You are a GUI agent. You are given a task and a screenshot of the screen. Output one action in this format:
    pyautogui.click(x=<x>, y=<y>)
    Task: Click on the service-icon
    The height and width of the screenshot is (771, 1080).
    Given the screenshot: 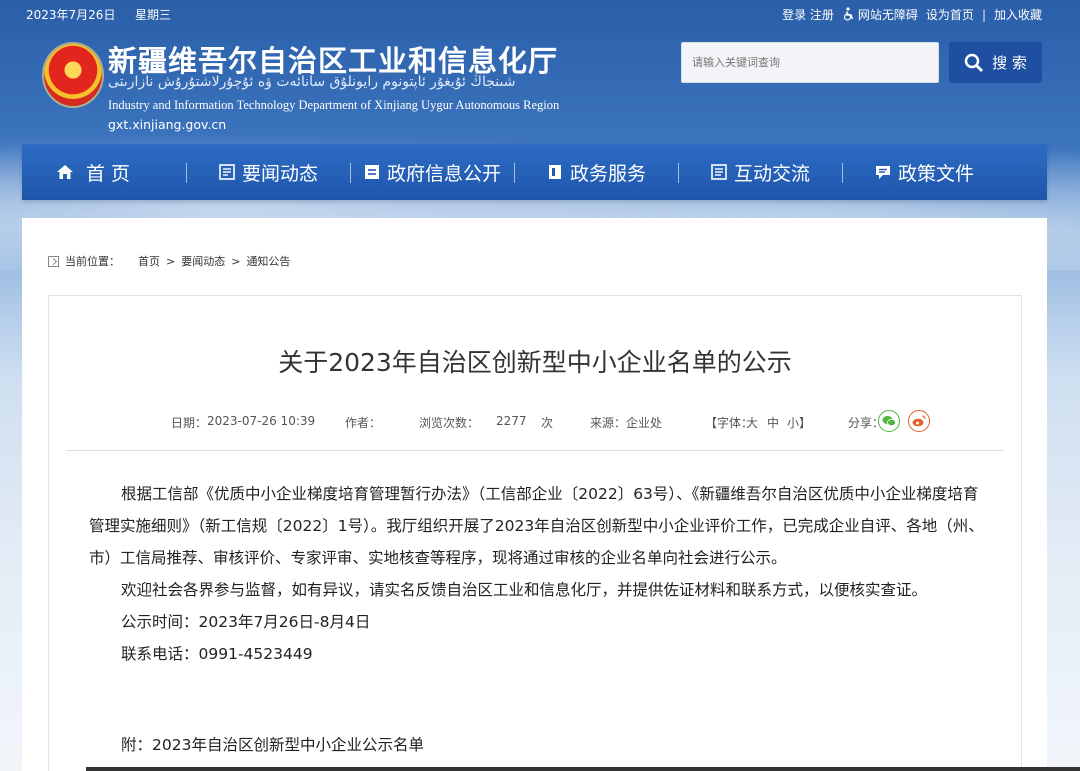 What is the action you would take?
    pyautogui.click(x=554, y=172)
    